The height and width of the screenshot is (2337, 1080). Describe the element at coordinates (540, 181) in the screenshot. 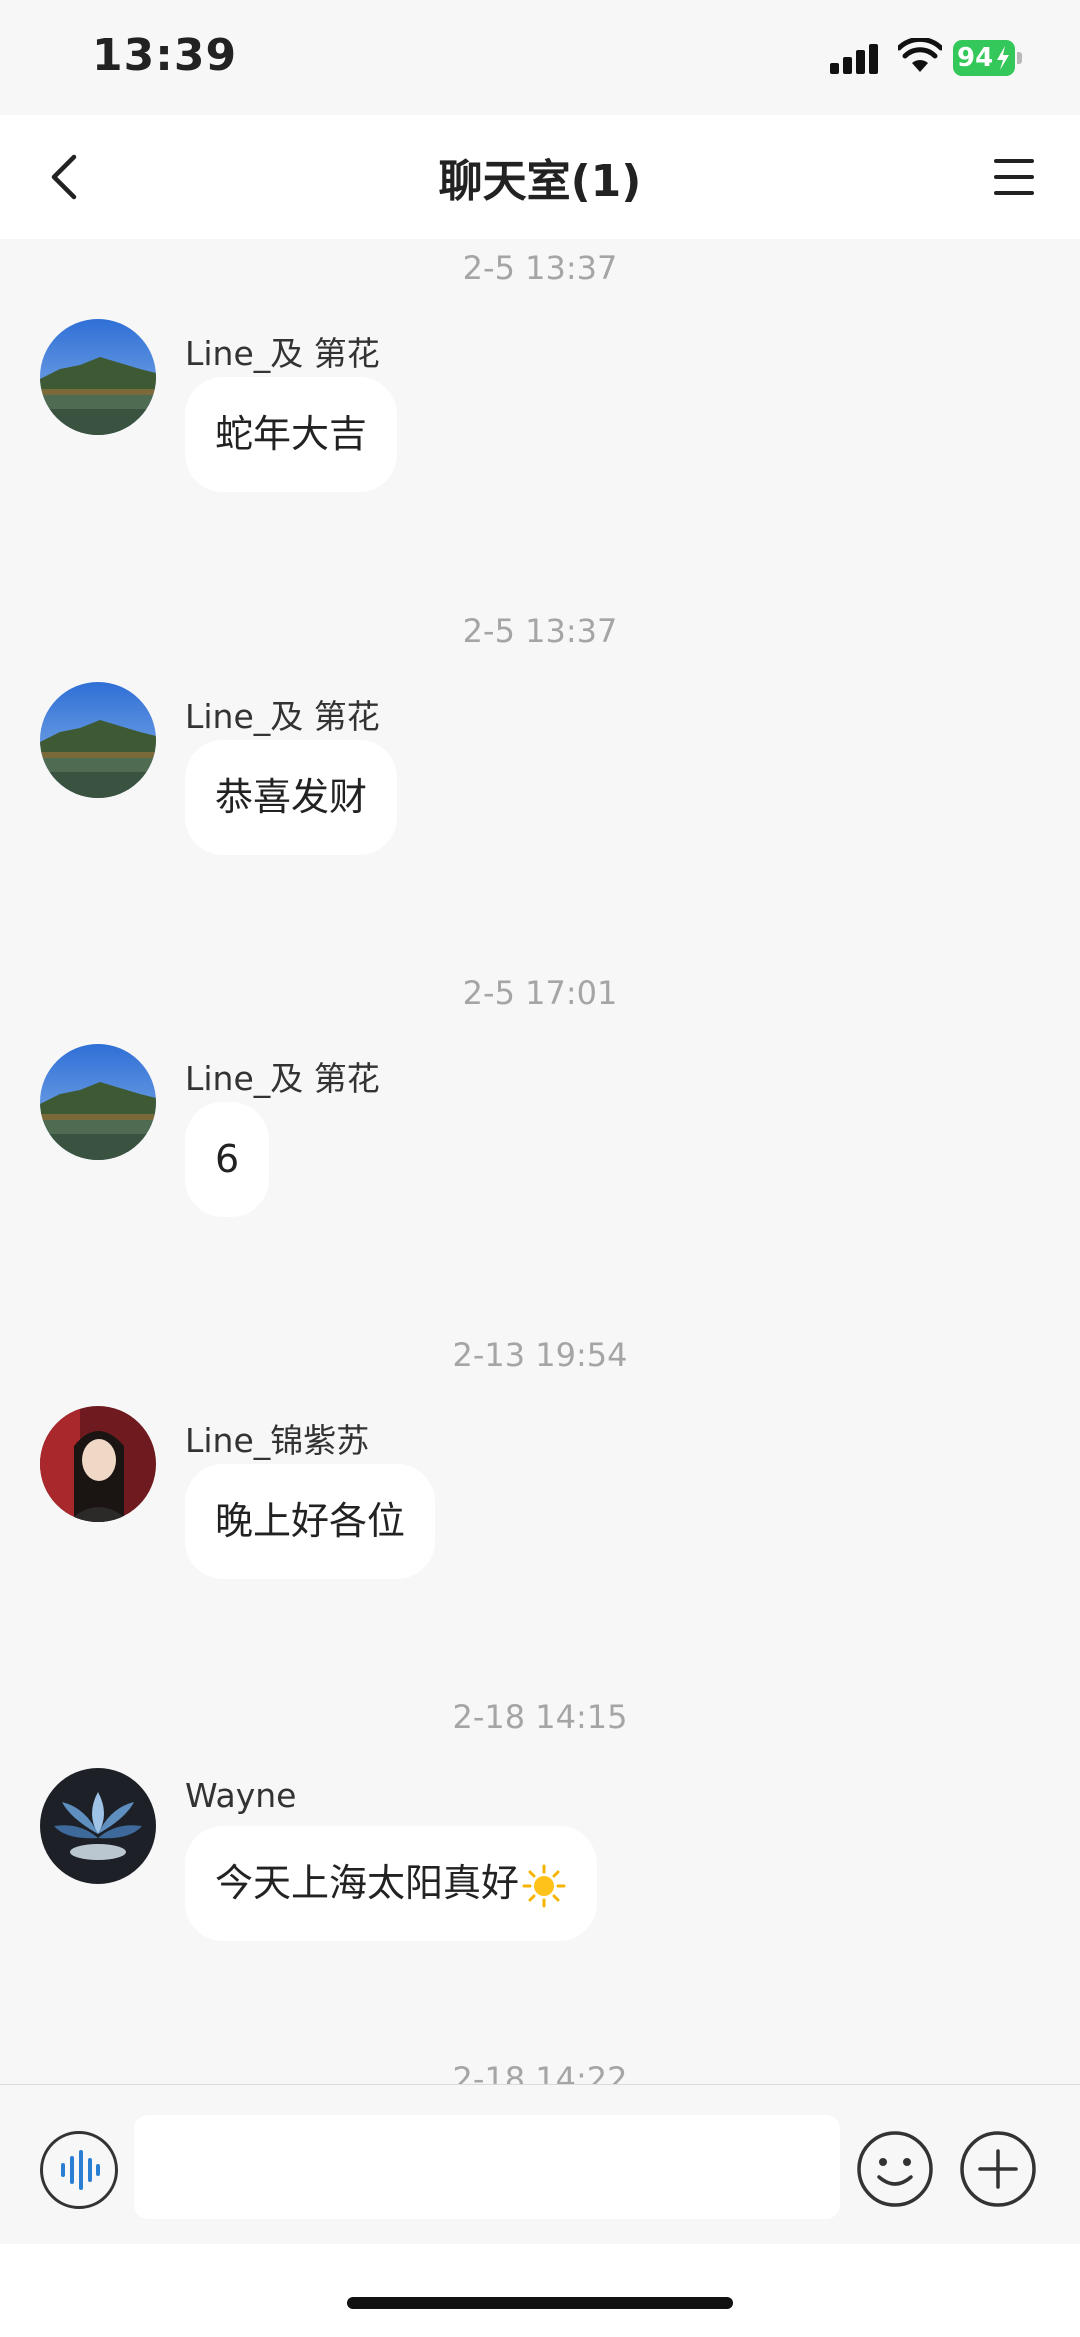

I see `page-title: 聊天室(1)` at that location.